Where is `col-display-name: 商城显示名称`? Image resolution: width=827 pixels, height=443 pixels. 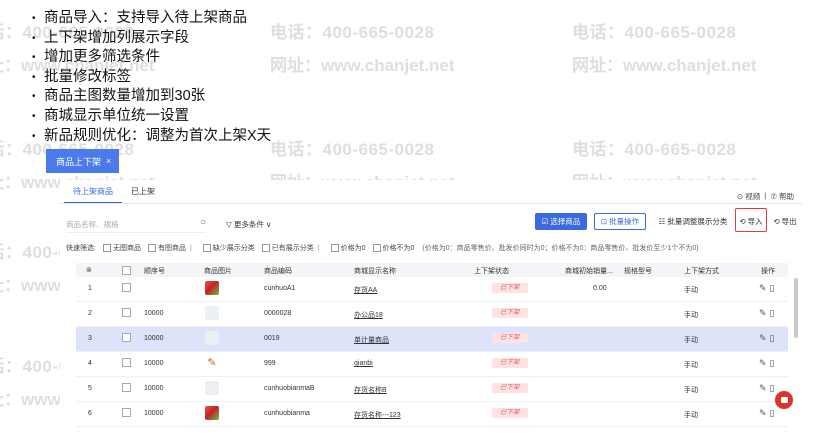 col-display-name: 商城显示名称 is located at coordinates (375, 271).